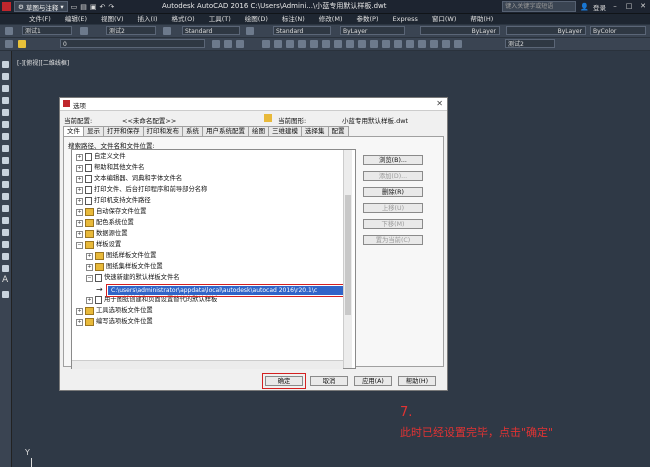  Describe the element at coordinates (5, 244) in the screenshot. I see `gradient-icon` at that location.